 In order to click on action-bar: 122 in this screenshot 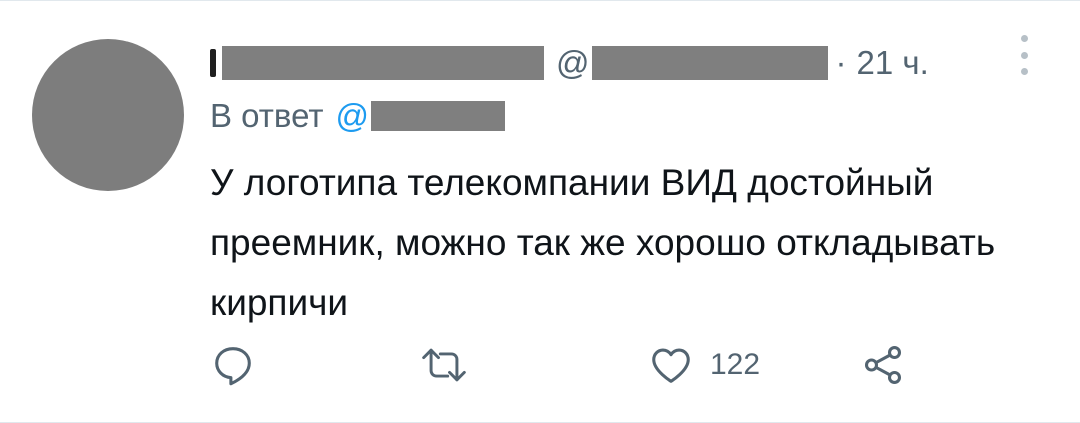, I will do `click(570, 365)`.